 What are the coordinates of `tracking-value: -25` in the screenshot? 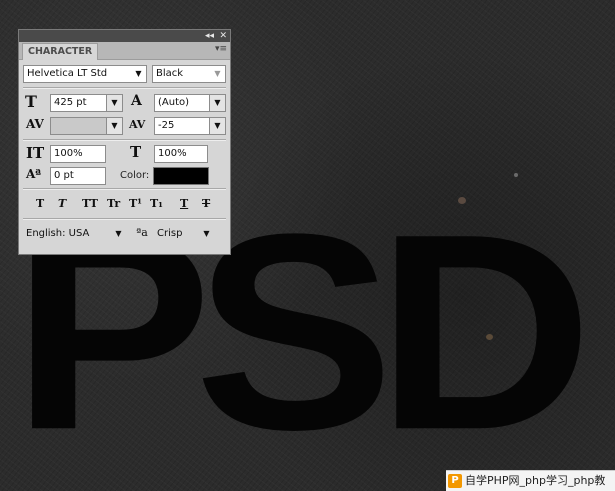 It's located at (166, 125).